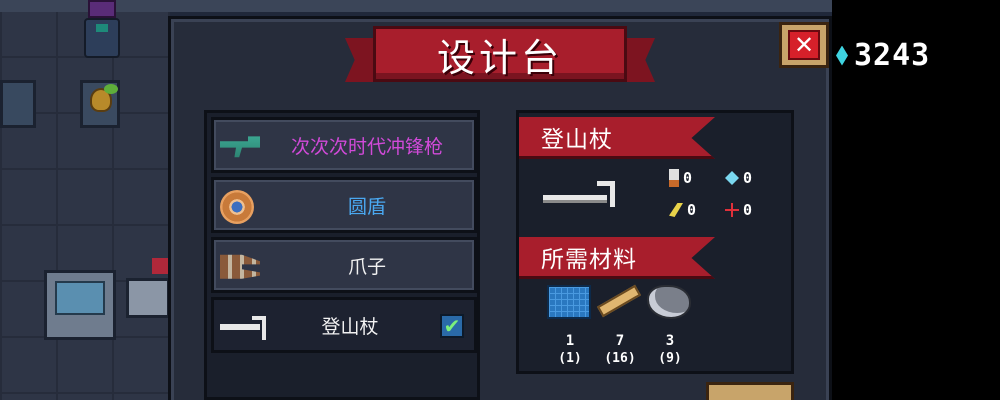 This screenshot has width=1000, height=400. I want to click on close-button: ✕, so click(804, 45).